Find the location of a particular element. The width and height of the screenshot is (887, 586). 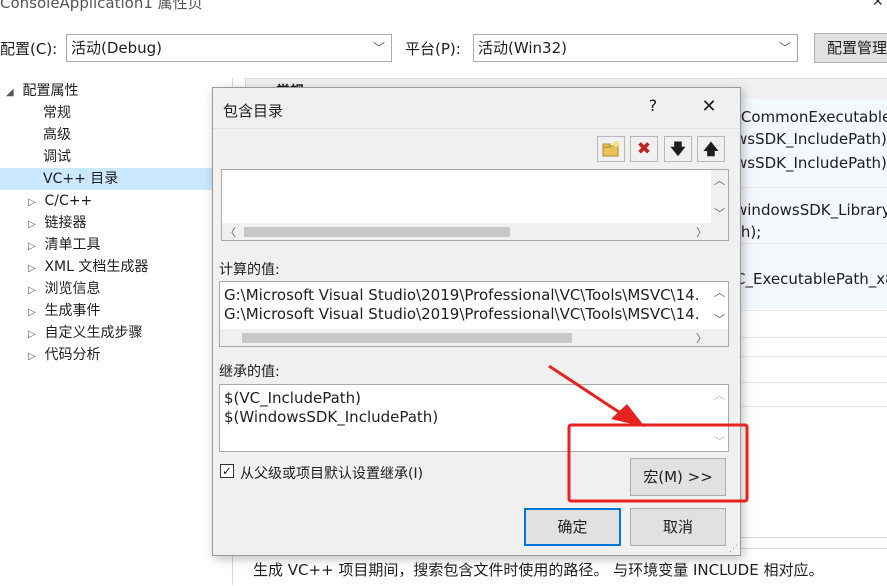

tree-item-label: 生成事件 is located at coordinates (72, 311).